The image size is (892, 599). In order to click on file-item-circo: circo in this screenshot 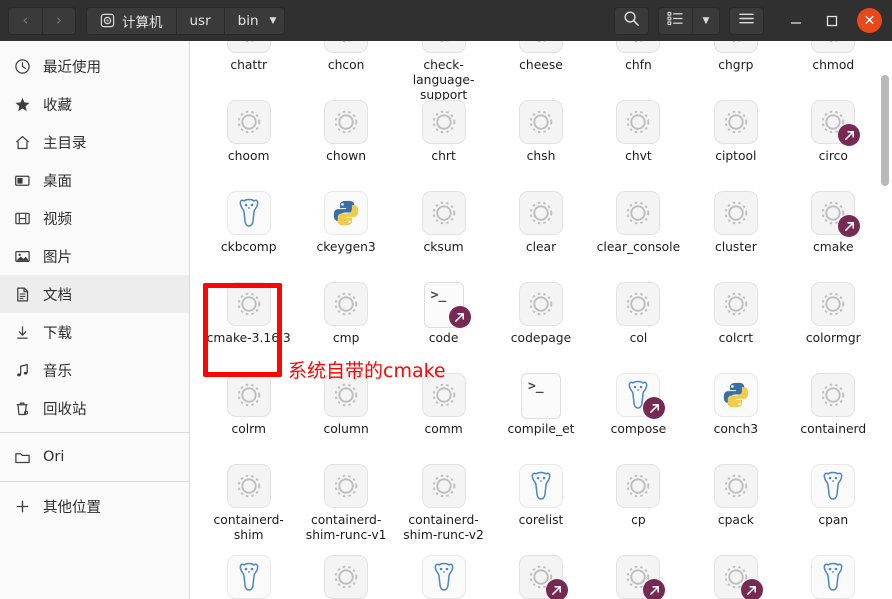, I will do `click(833, 137)`.